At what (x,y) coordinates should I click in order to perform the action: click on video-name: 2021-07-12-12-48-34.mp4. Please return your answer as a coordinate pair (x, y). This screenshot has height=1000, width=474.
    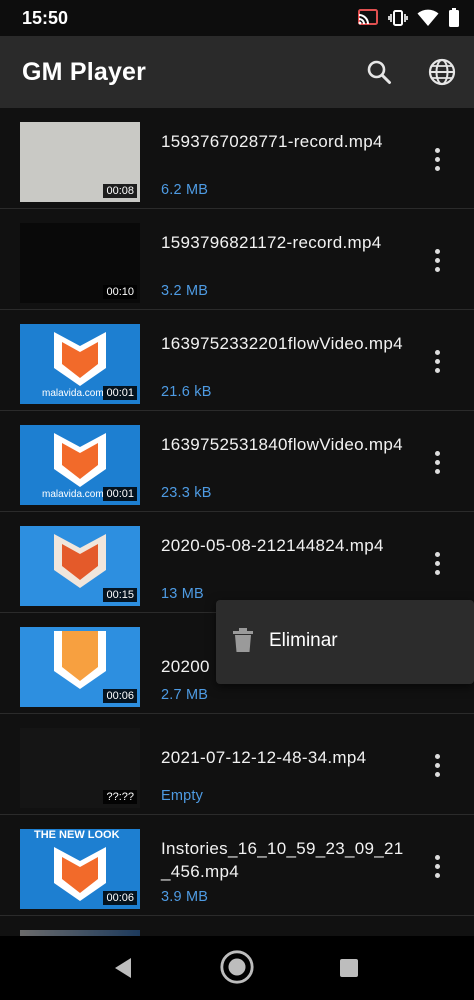
    Looking at the image, I should click on (264, 757).